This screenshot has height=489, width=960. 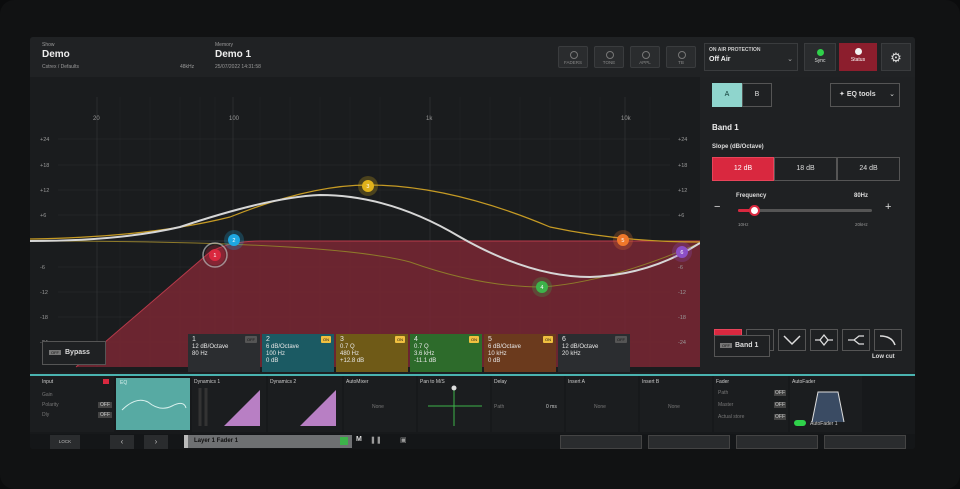 What do you see at coordinates (609, 57) in the screenshot?
I see `tone-button: TONE` at bounding box center [609, 57].